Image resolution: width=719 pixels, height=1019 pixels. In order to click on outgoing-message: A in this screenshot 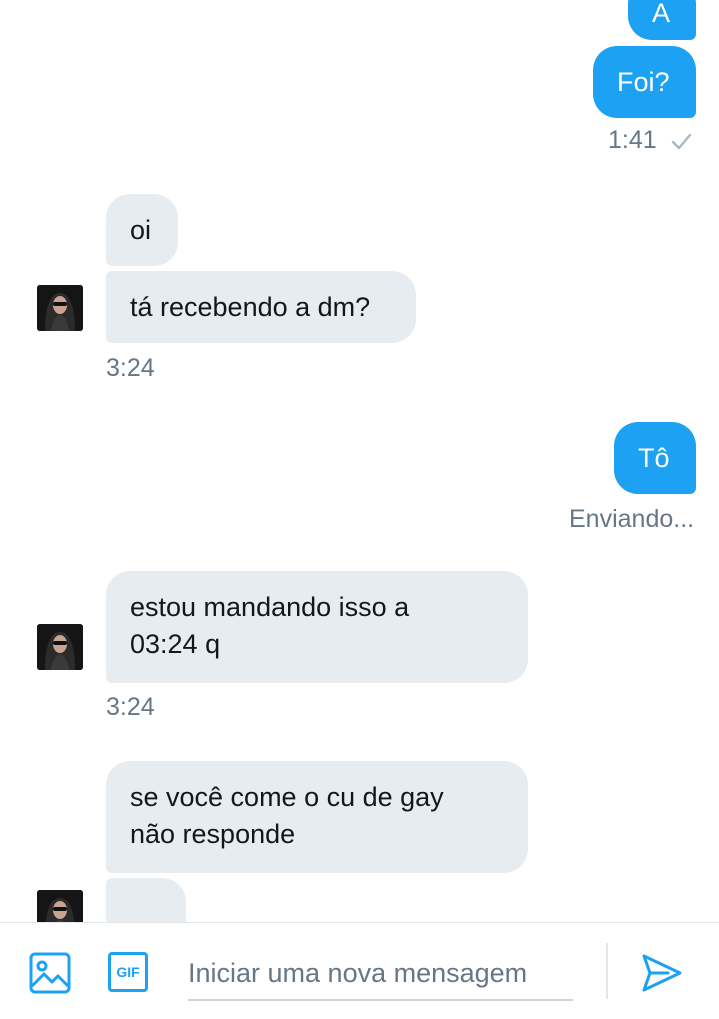, I will do `click(662, 20)`.